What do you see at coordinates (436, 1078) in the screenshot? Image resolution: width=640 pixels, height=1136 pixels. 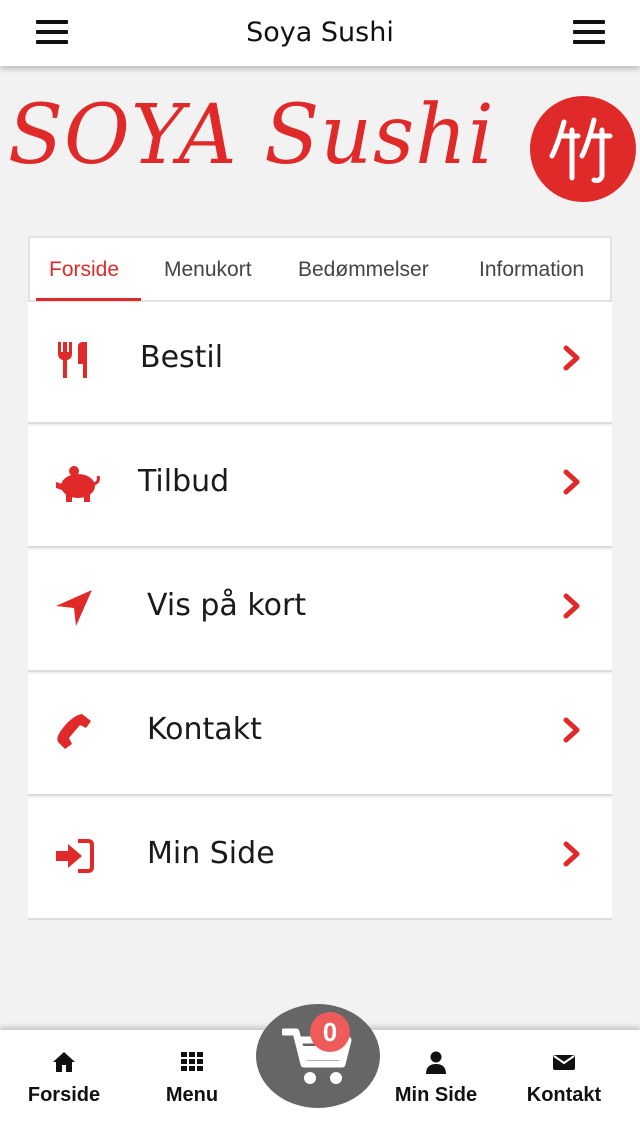 I see `nav-min-side: Min Side` at bounding box center [436, 1078].